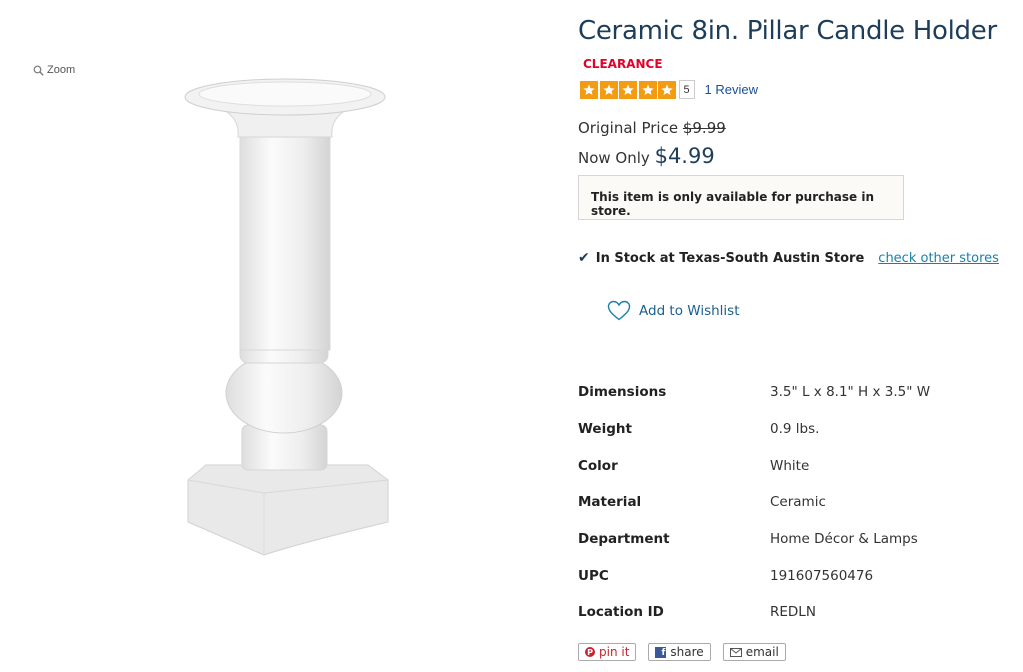  Describe the element at coordinates (624, 539) in the screenshot. I see `spec-label: Department` at that location.